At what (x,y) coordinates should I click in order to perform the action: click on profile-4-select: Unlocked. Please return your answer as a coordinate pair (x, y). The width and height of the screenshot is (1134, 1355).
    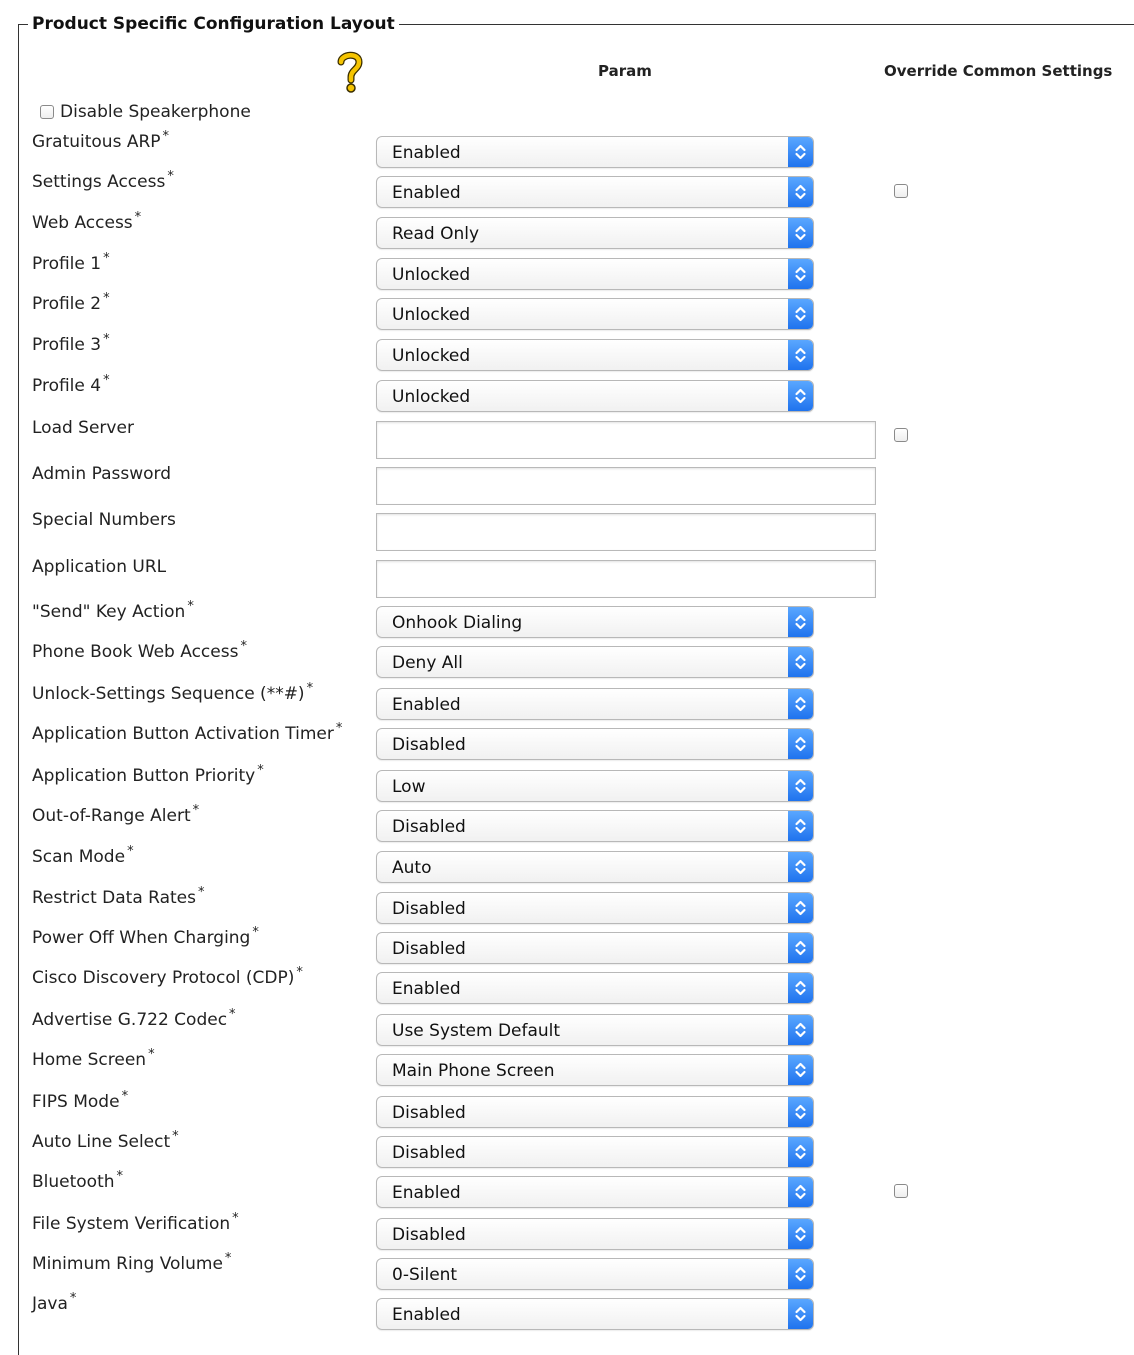
    Looking at the image, I should click on (595, 396).